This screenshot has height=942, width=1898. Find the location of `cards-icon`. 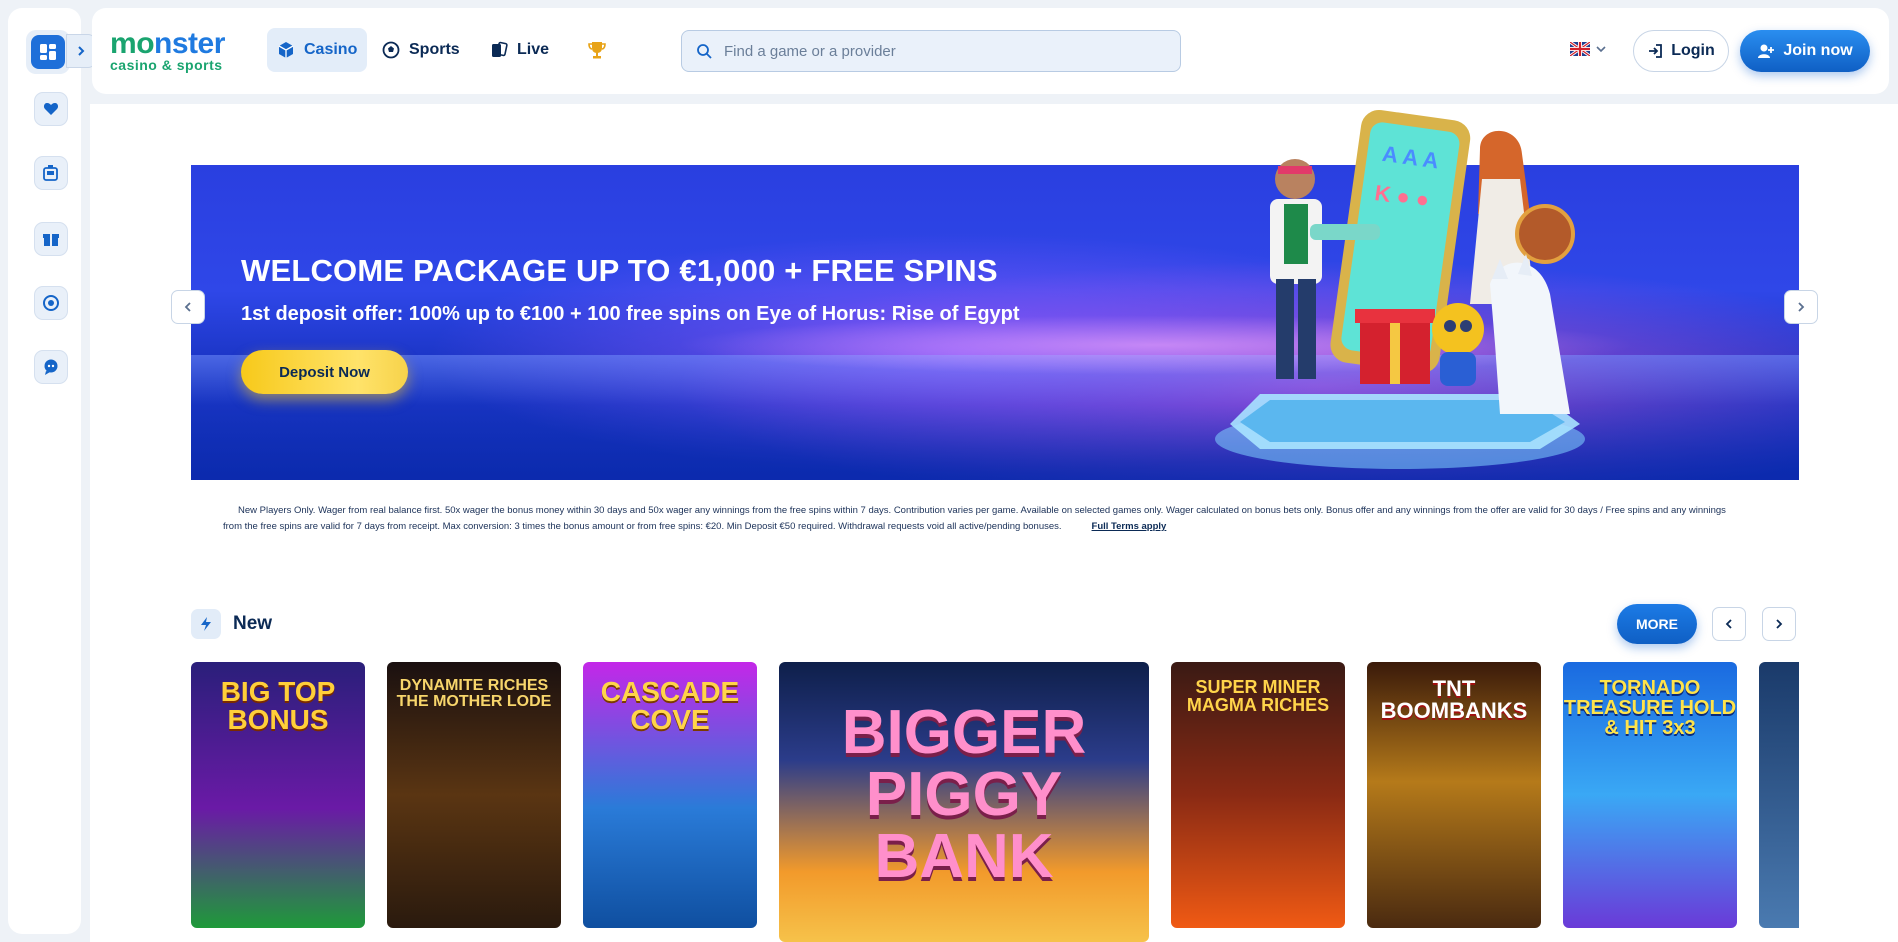

cards-icon is located at coordinates (500, 49).